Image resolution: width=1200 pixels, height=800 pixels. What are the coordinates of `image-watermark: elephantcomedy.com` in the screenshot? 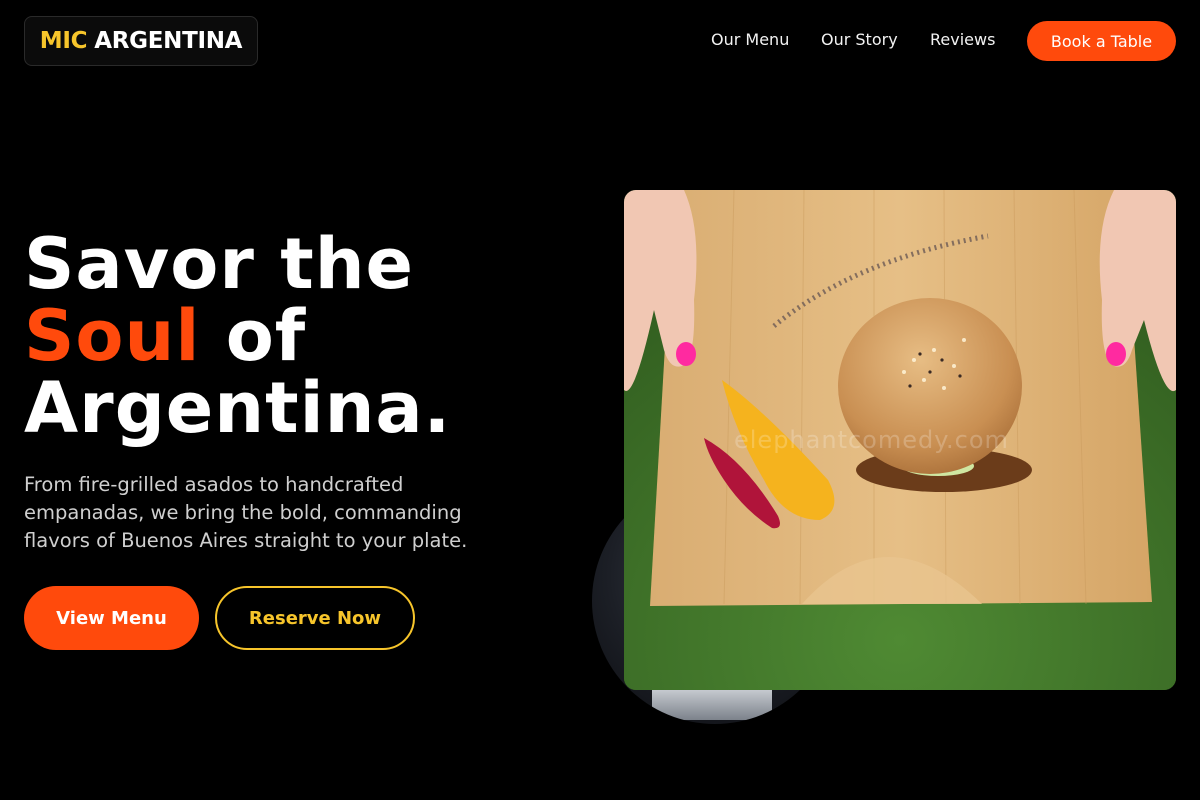 It's located at (871, 440).